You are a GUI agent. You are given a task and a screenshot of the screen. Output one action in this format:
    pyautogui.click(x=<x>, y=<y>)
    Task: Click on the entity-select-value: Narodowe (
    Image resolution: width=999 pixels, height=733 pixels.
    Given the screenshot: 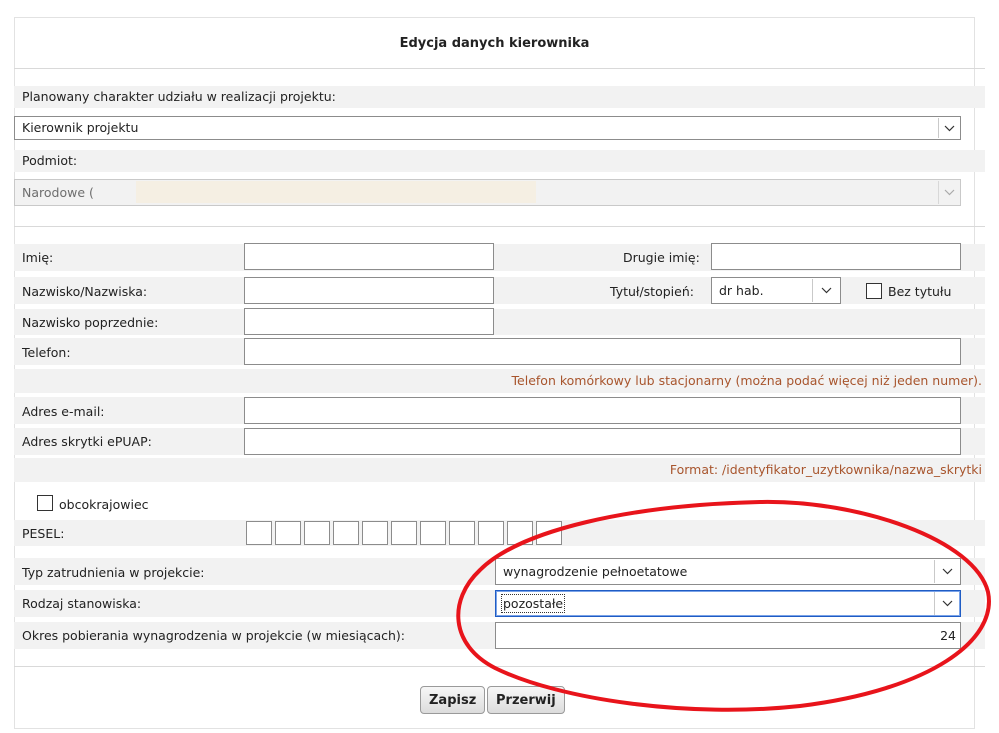 What is the action you would take?
    pyautogui.click(x=58, y=192)
    